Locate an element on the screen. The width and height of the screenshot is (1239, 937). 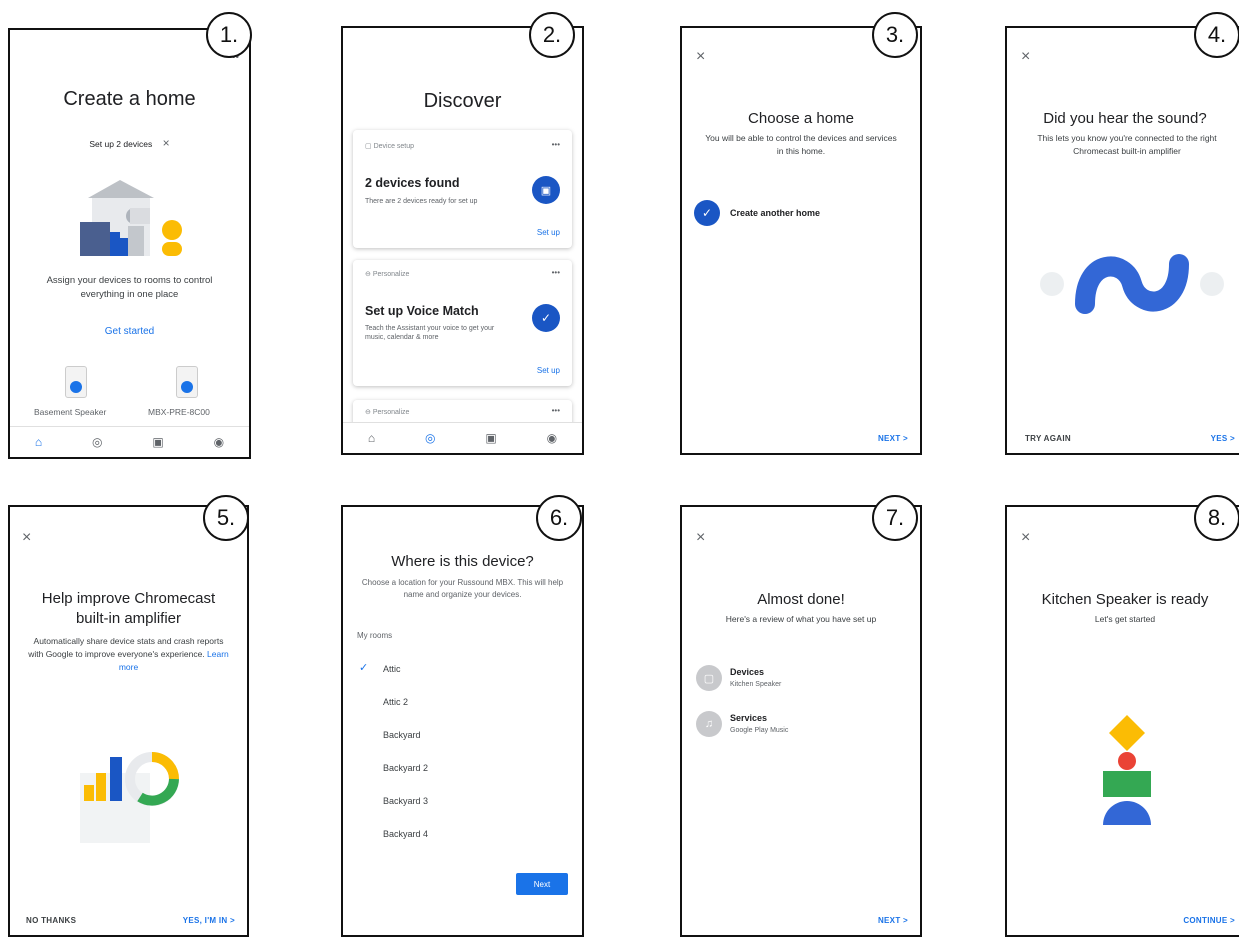
review-item-sub: Kitchen Speaker is located at coordinates (756, 684).